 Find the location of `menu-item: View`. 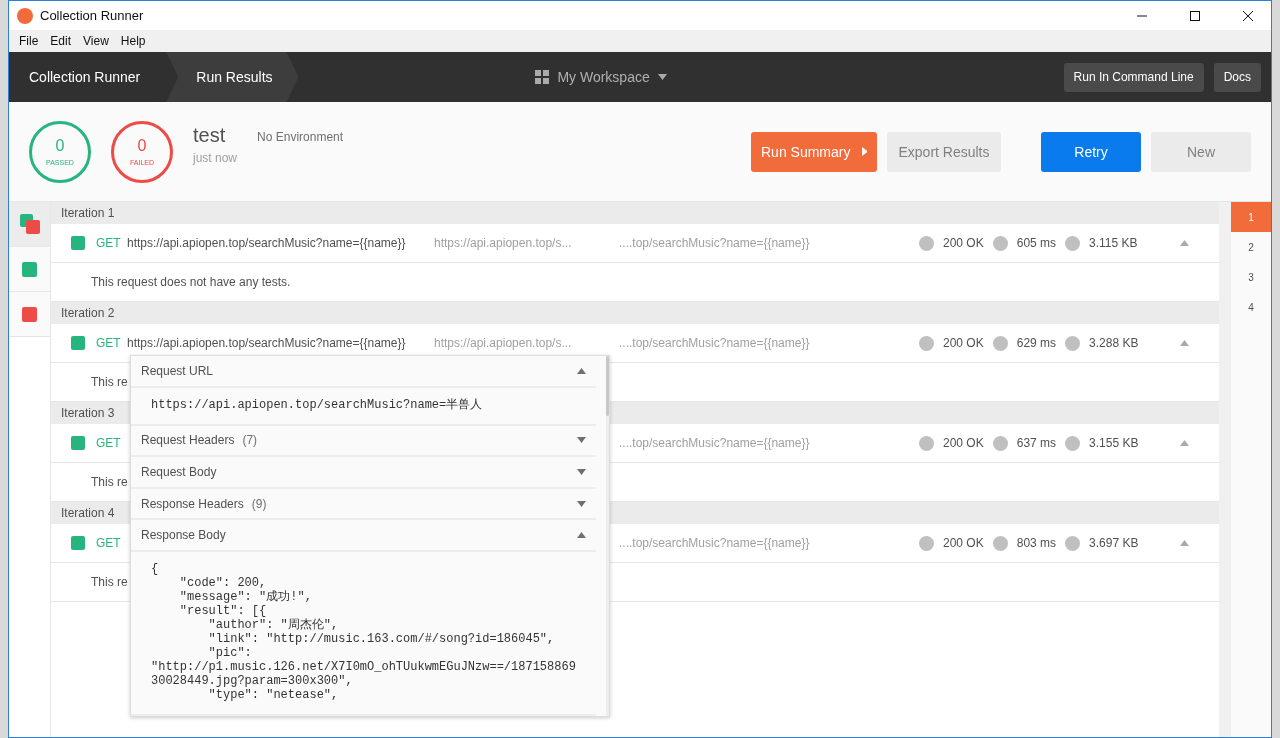

menu-item: View is located at coordinates (96, 41).